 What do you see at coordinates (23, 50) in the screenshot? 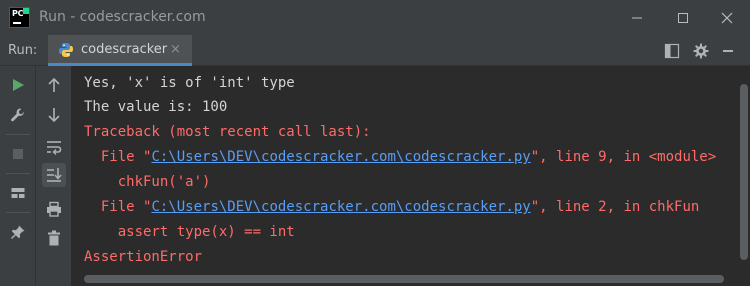
I see `run-label: Run:` at bounding box center [23, 50].